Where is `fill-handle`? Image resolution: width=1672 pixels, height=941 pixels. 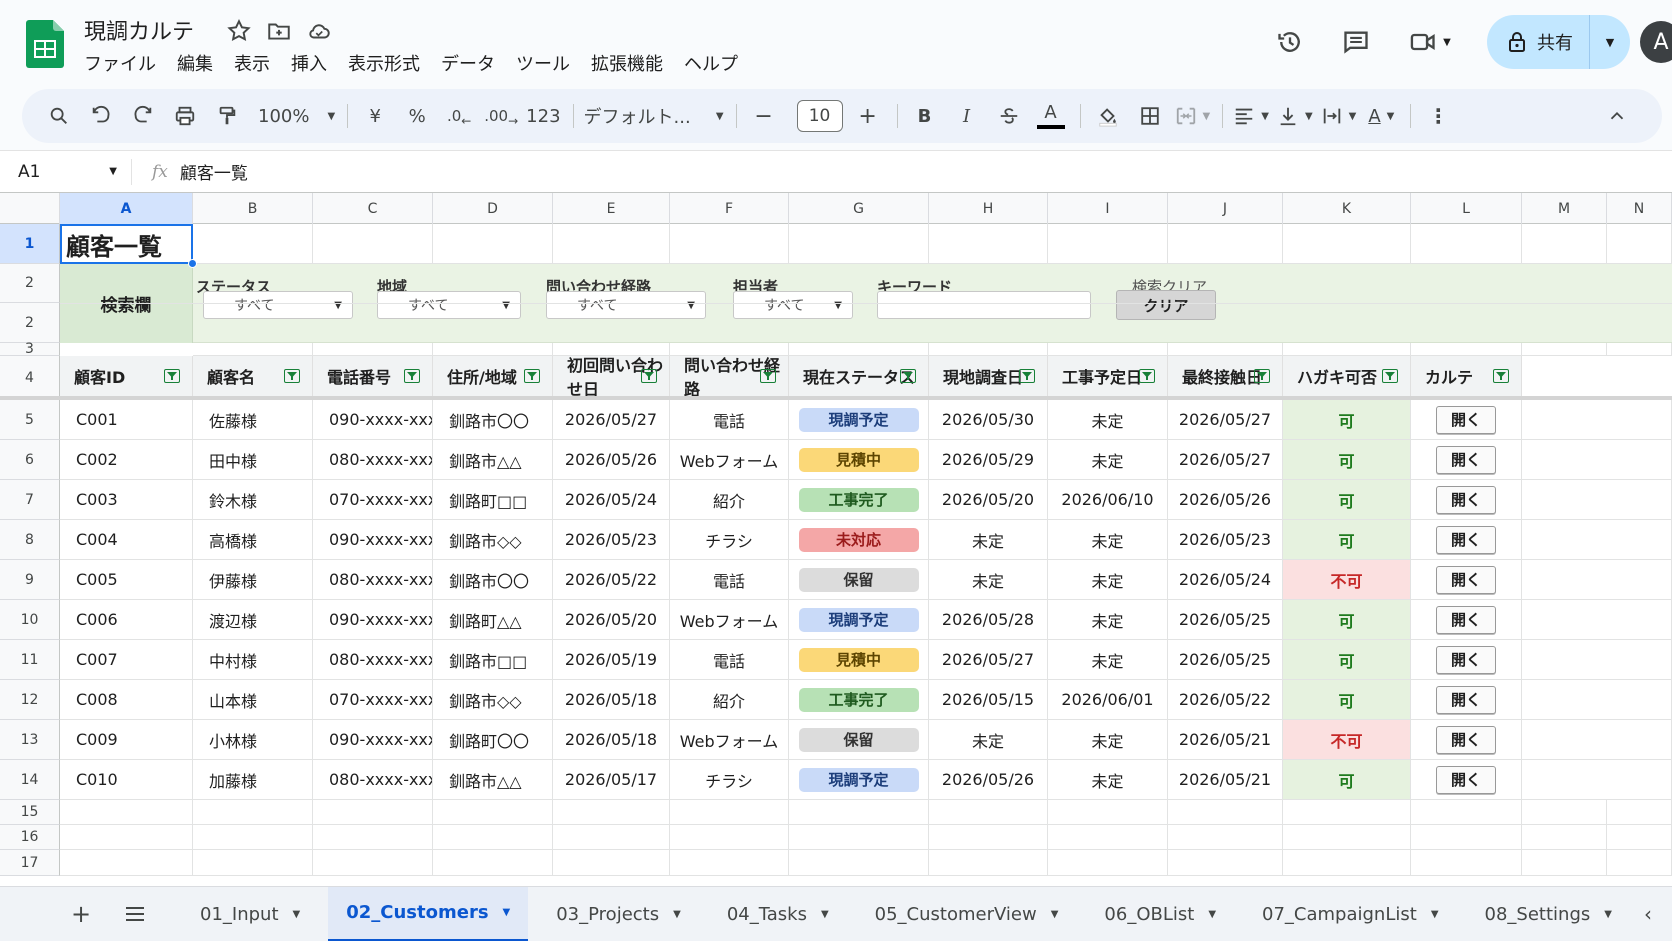
fill-handle is located at coordinates (192, 263).